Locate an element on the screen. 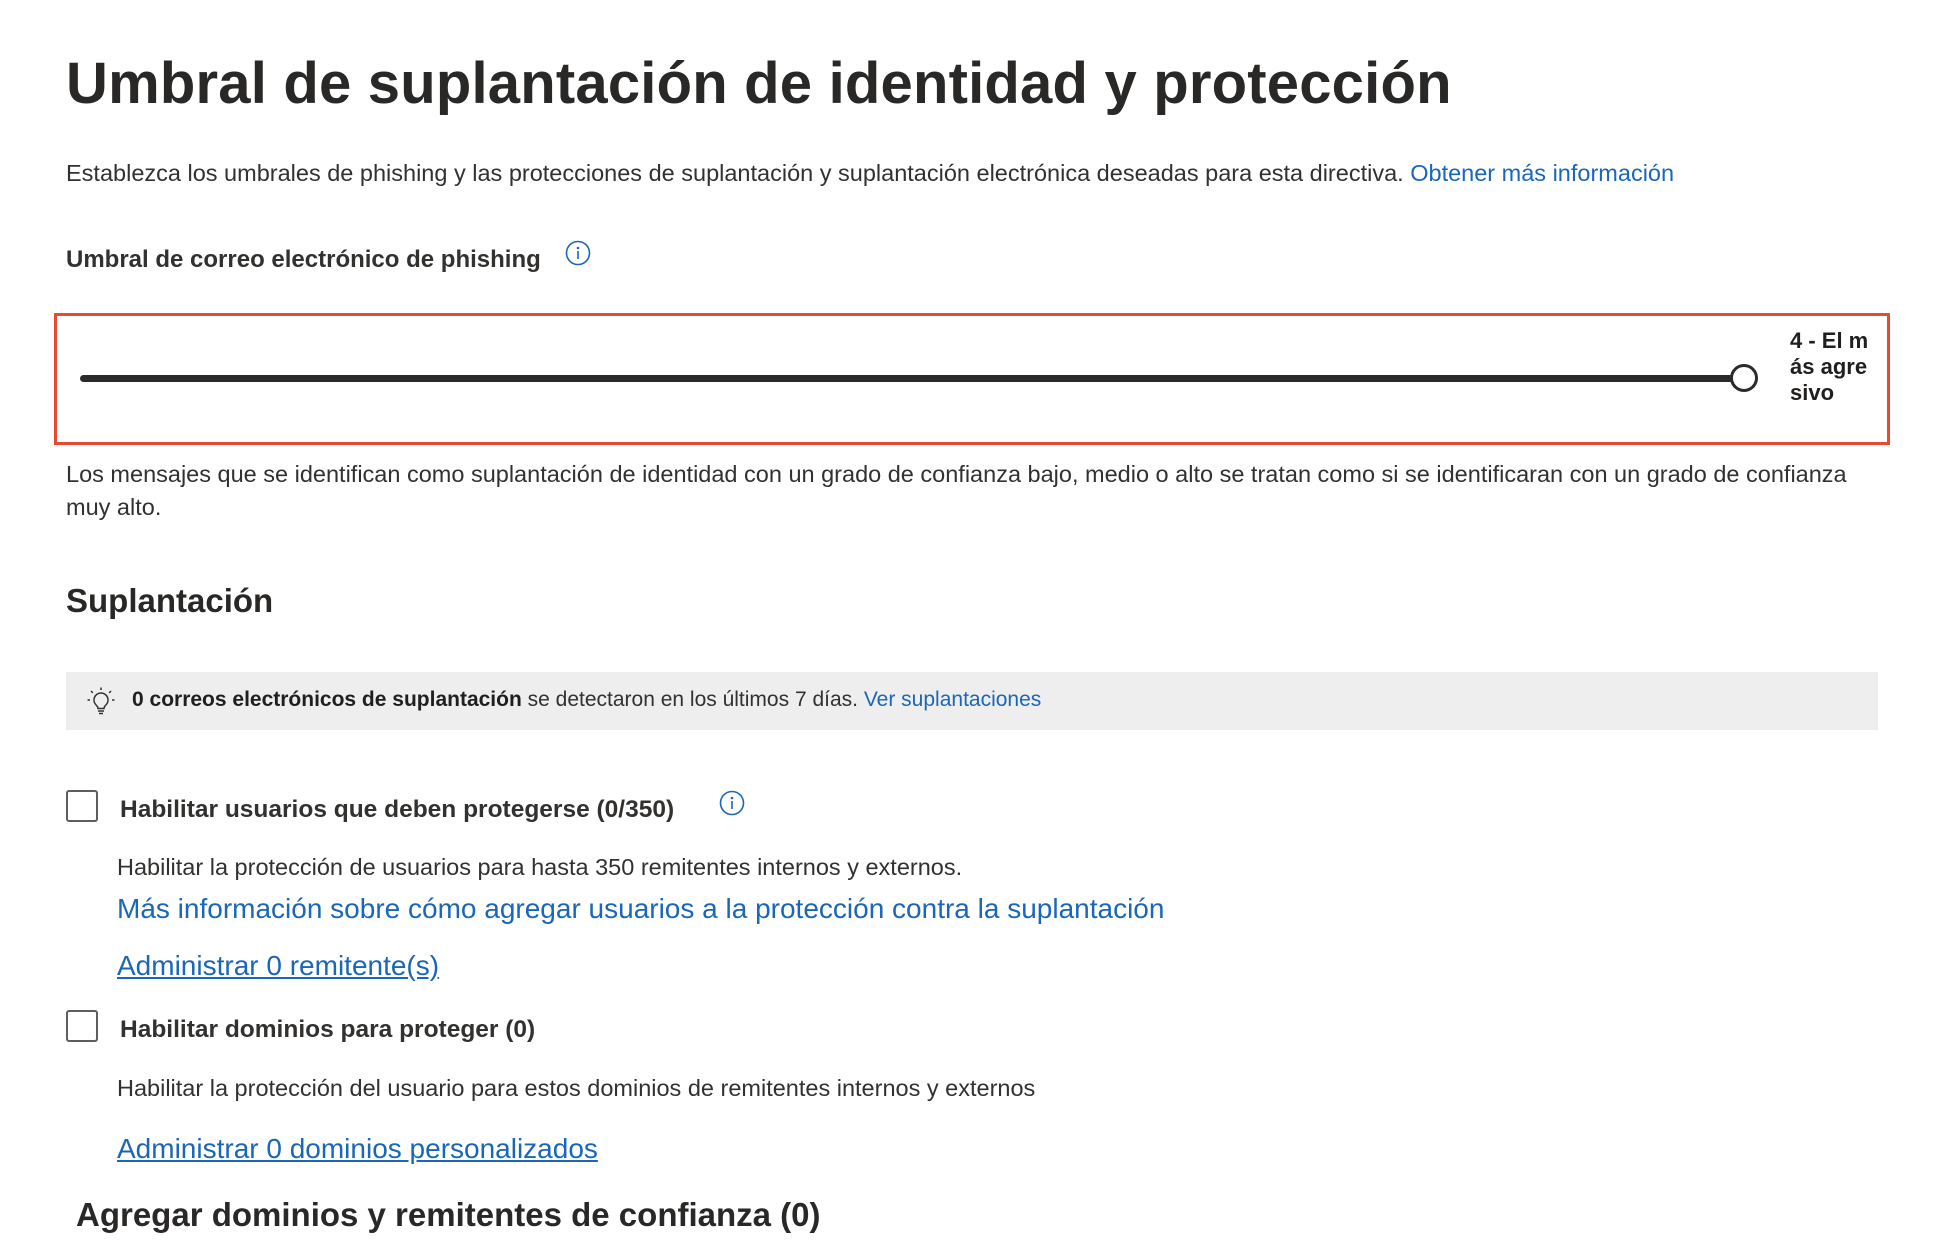 Image resolution: width=1952 pixels, height=1242 pixels. lightbulb-icon is located at coordinates (101, 701).